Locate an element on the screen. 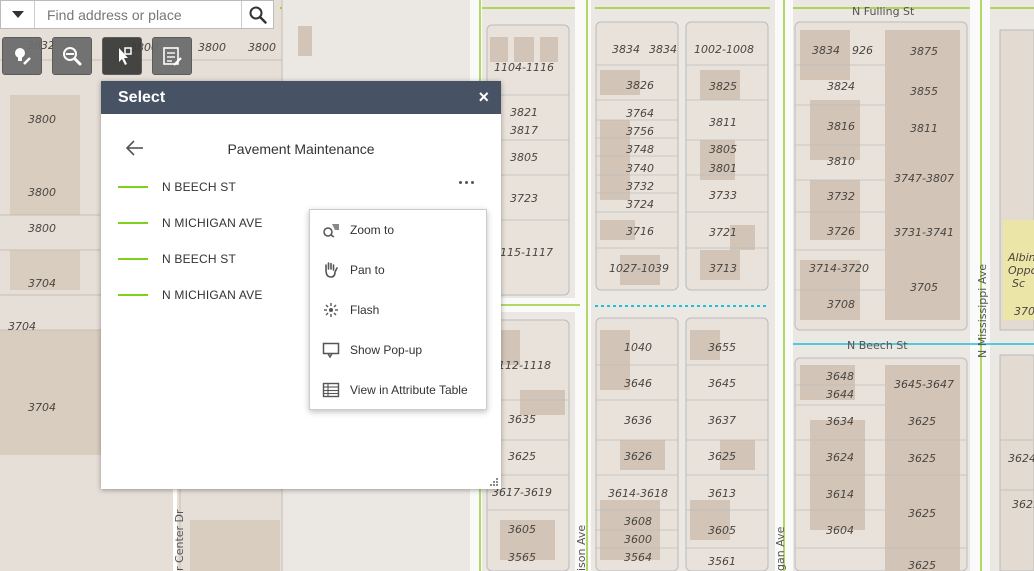 The width and height of the screenshot is (1034, 571). parcel-label: 3637 is located at coordinates (722, 420).